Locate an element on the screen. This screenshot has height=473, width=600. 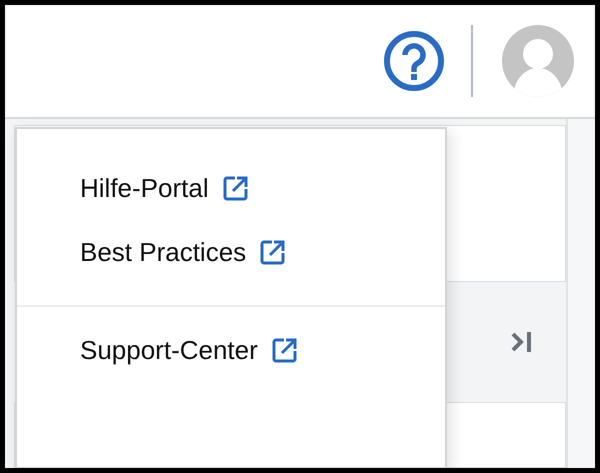
menu-item: Best Practices is located at coordinates (262, 252).